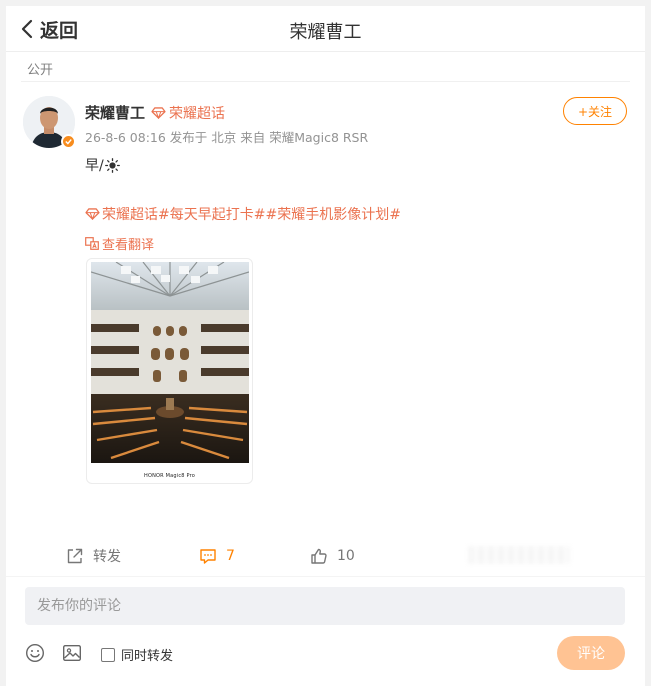 The height and width of the screenshot is (686, 651). What do you see at coordinates (332, 556) in the screenshot?
I see `like-button: 10` at bounding box center [332, 556].